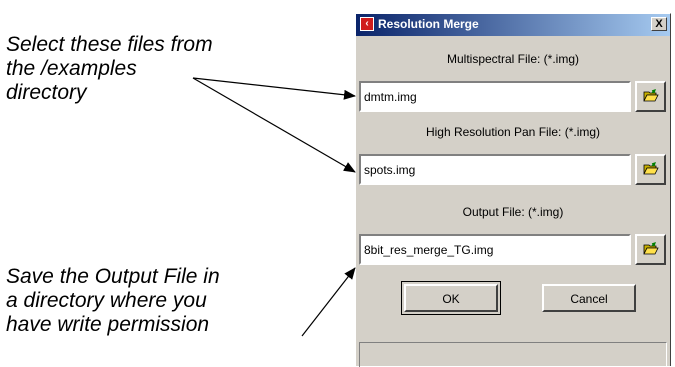 Image resolution: width=675 pixels, height=367 pixels. Describe the element at coordinates (367, 24) in the screenshot. I see `app-icon: ‹` at that location.